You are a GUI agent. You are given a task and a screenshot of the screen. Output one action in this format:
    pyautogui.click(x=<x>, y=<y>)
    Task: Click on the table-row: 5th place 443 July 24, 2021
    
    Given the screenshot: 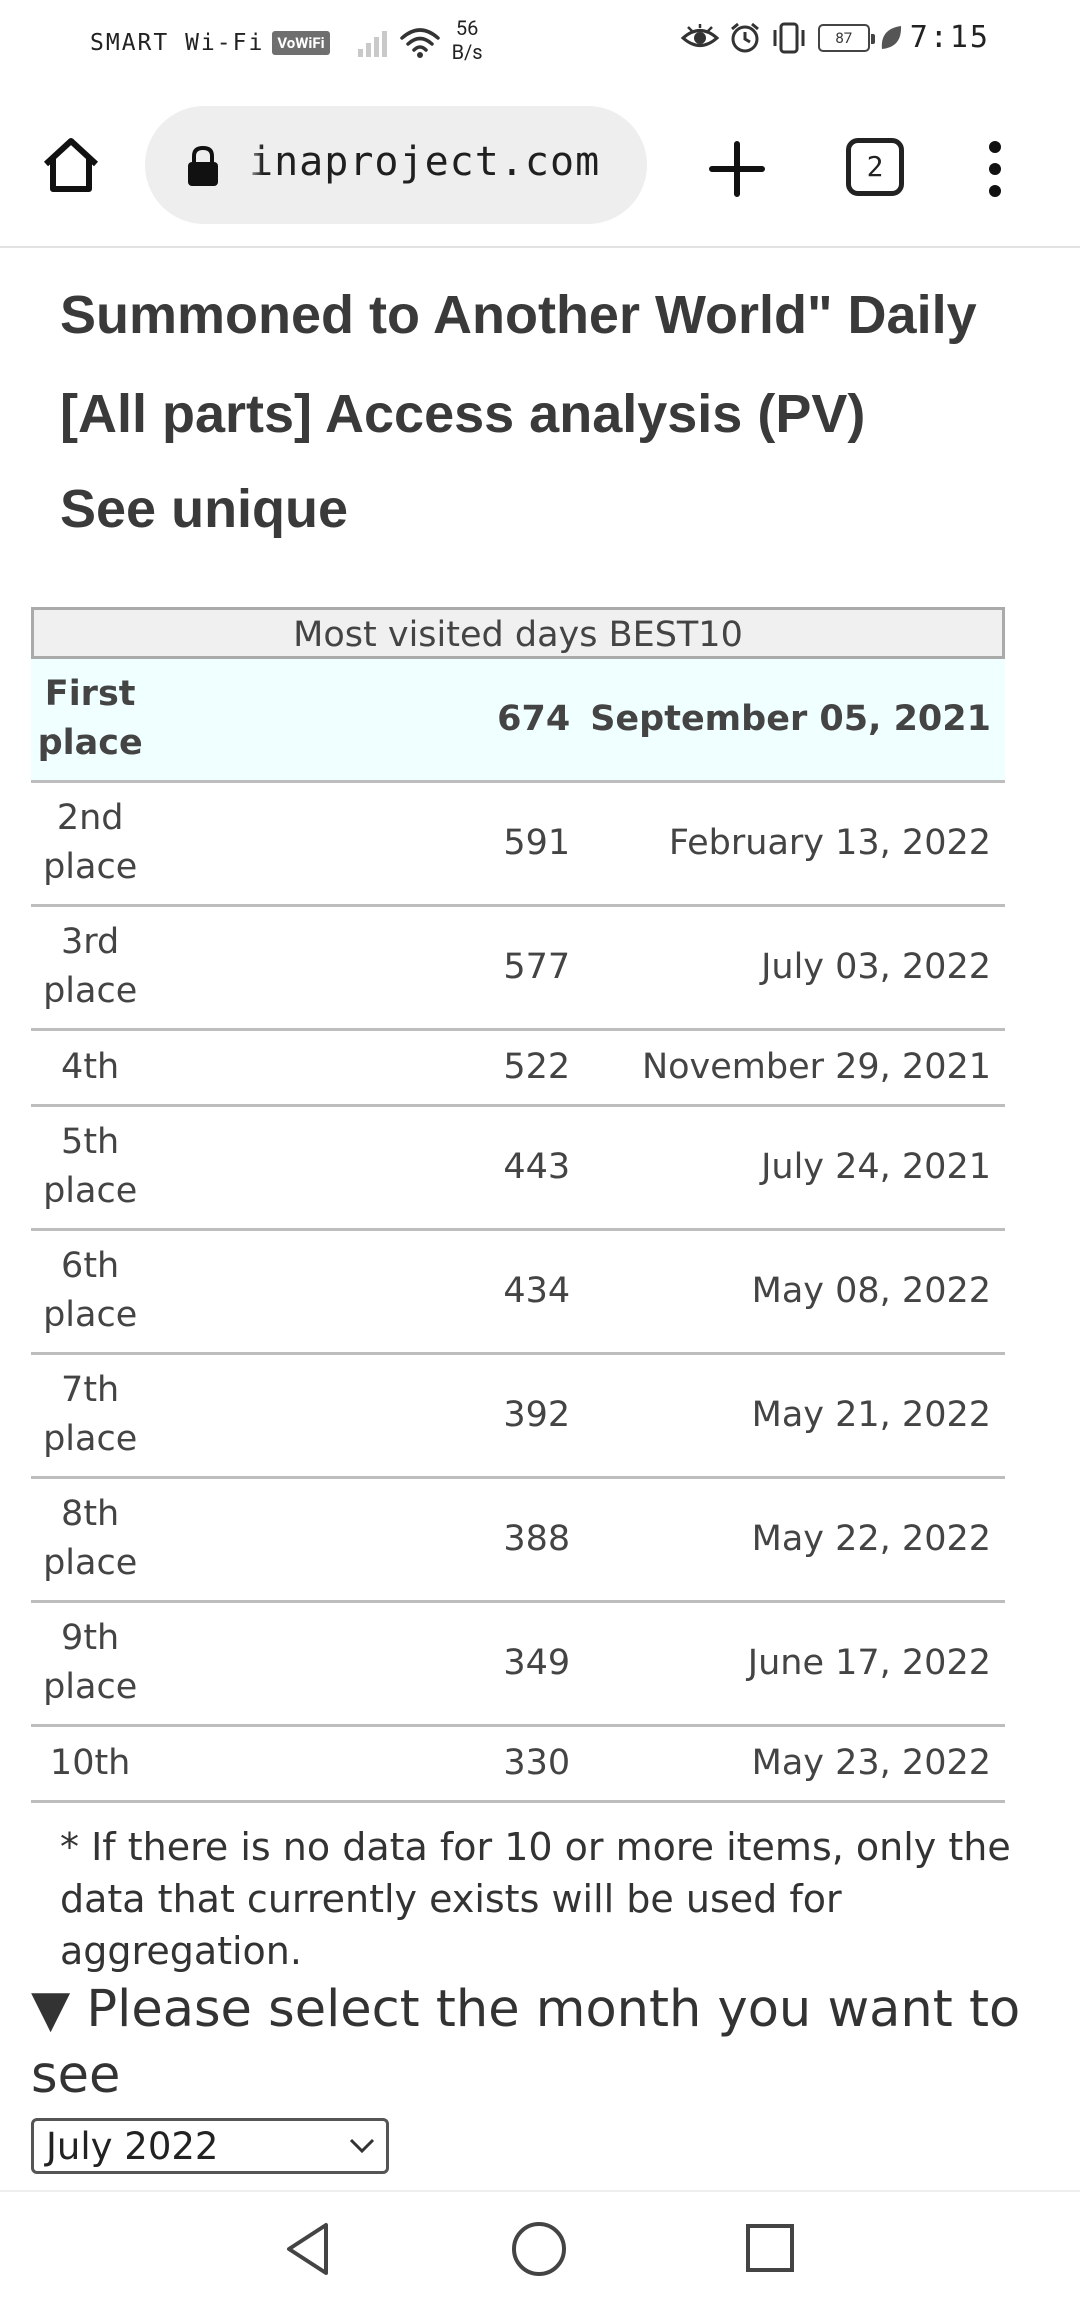 What is the action you would take?
    pyautogui.click(x=518, y=1168)
    